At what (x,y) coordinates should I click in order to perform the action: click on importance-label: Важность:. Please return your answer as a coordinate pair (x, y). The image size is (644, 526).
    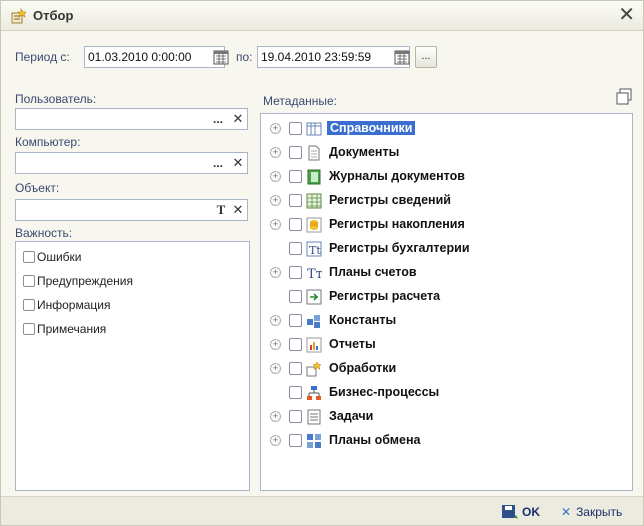
    Looking at the image, I should click on (44, 233).